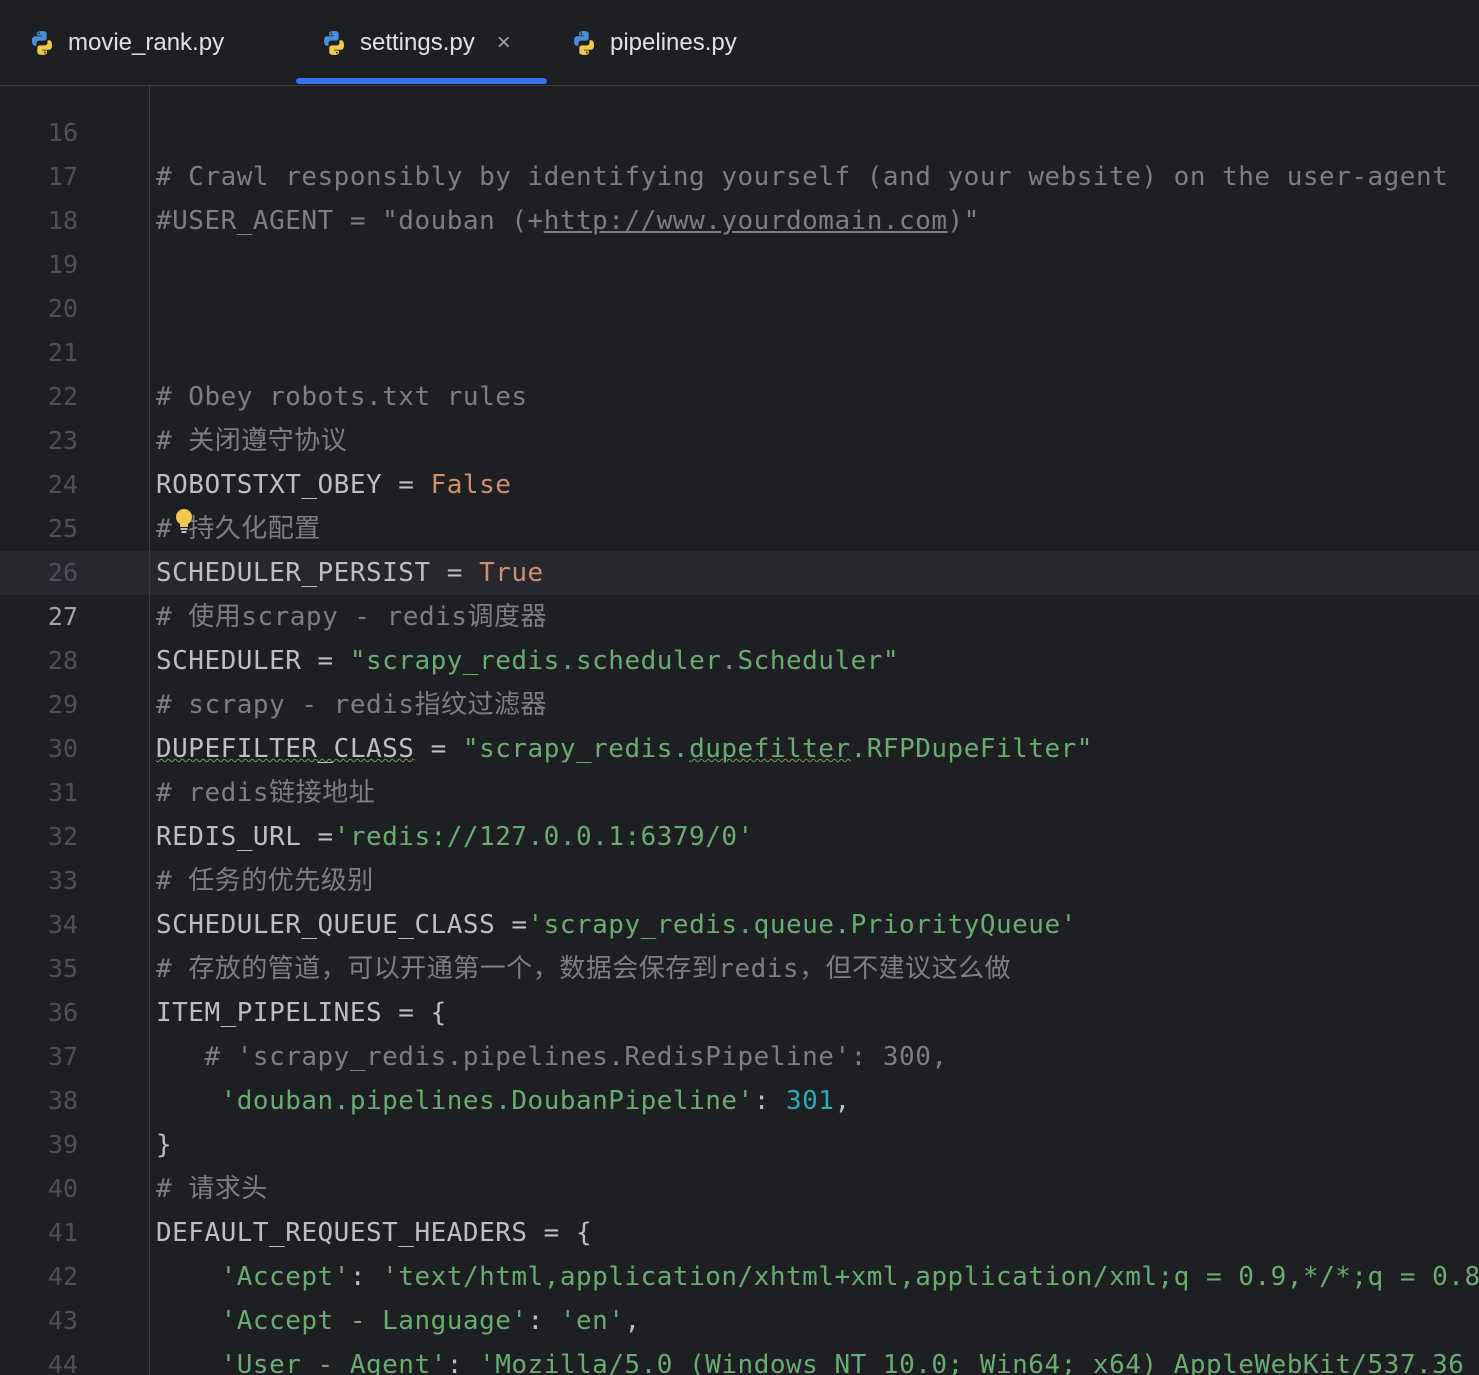  I want to click on tab-movie-rank: movie_rank.py, so click(126, 43).